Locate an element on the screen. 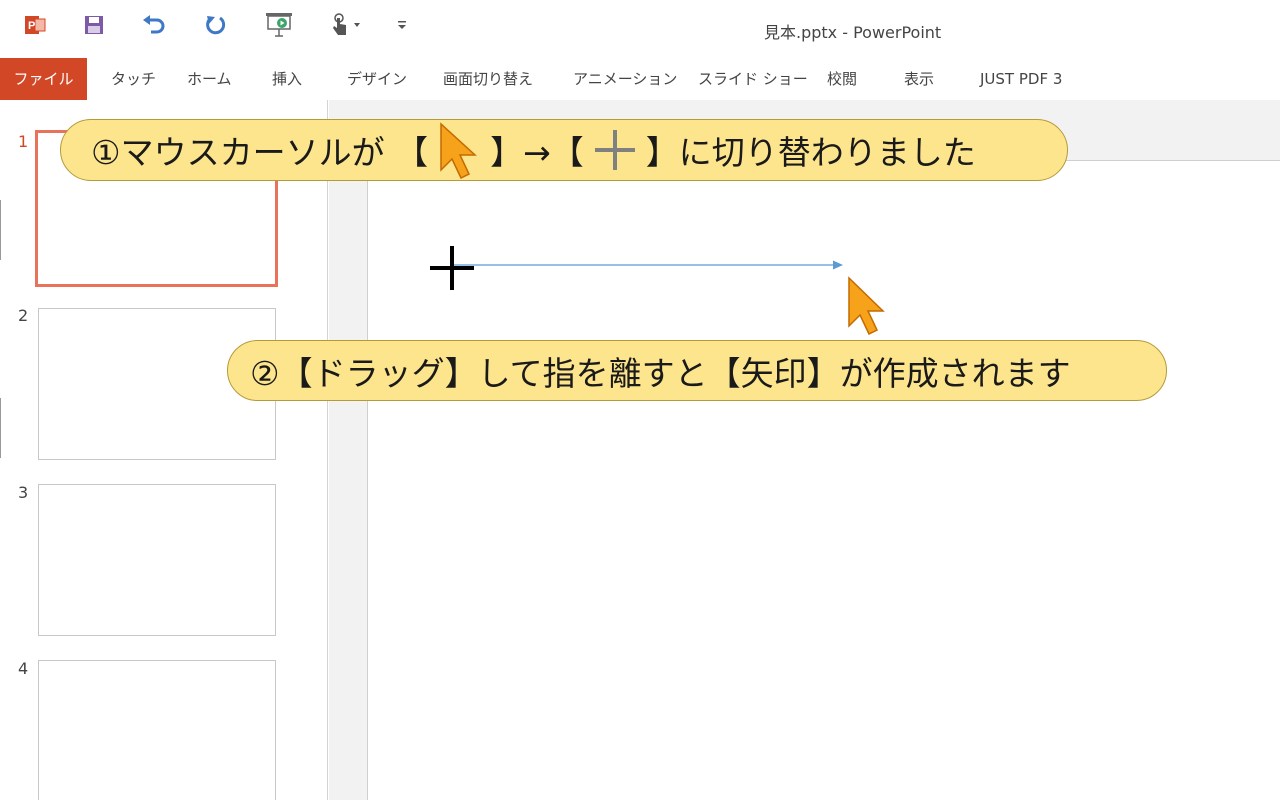 The height and width of the screenshot is (800, 1280). powerpoint-logo-icon: P is located at coordinates (35, 25).